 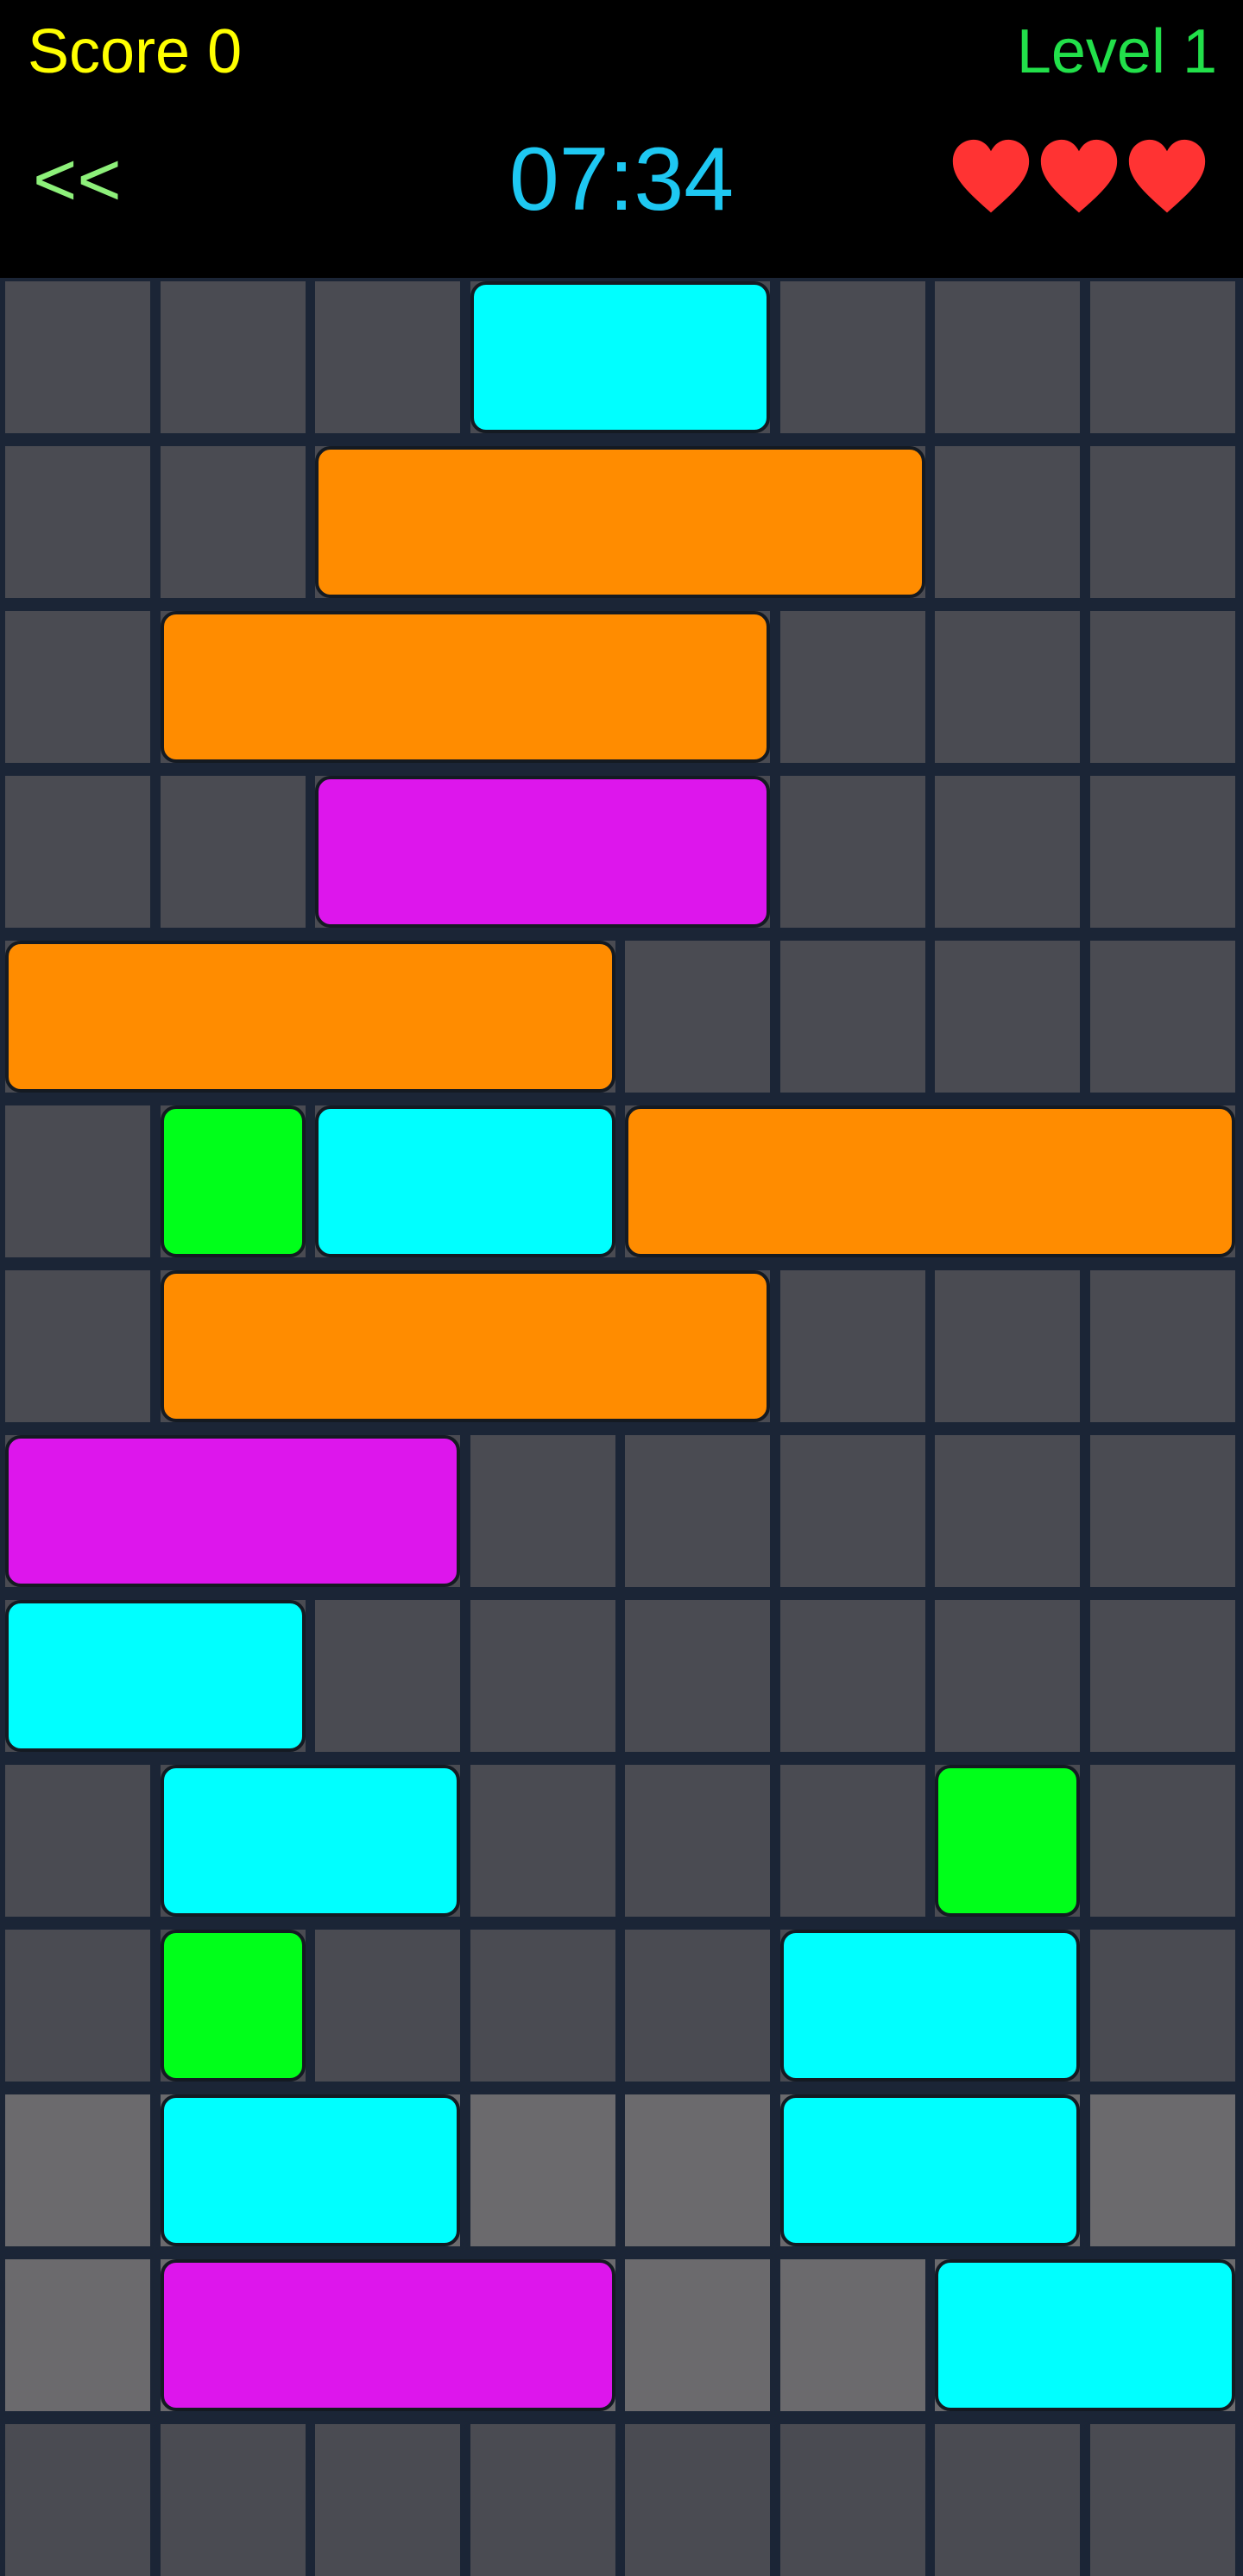 I want to click on lives, so click(x=1079, y=178).